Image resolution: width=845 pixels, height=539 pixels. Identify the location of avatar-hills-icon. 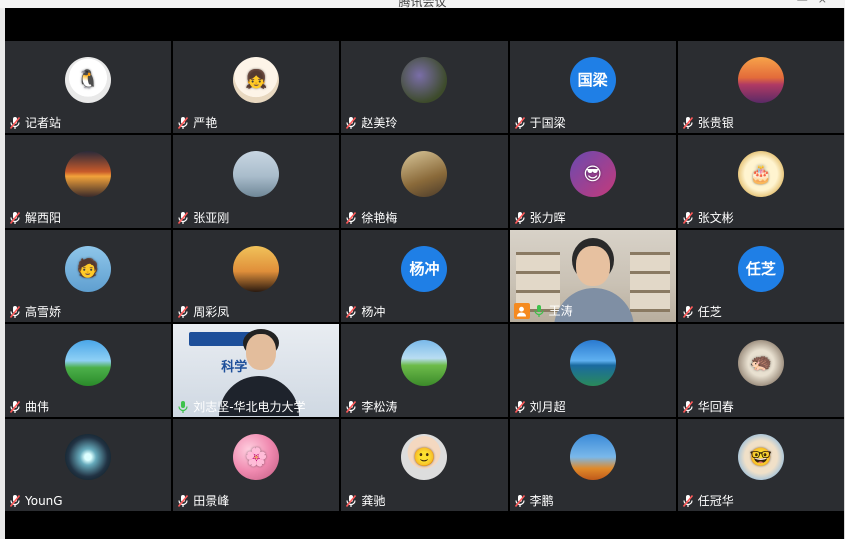
(424, 362).